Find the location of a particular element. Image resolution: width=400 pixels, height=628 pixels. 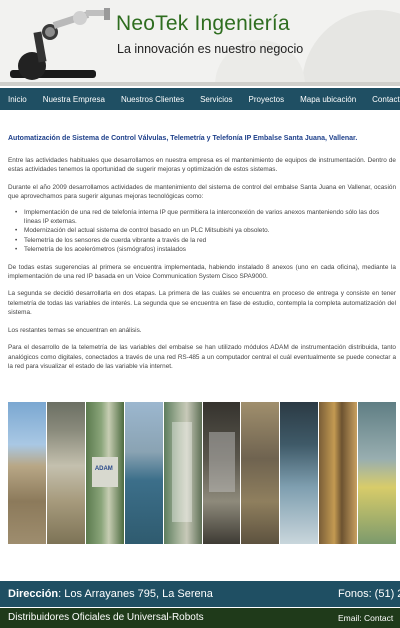

photo-dam-landscape is located at coordinates (27, 473).